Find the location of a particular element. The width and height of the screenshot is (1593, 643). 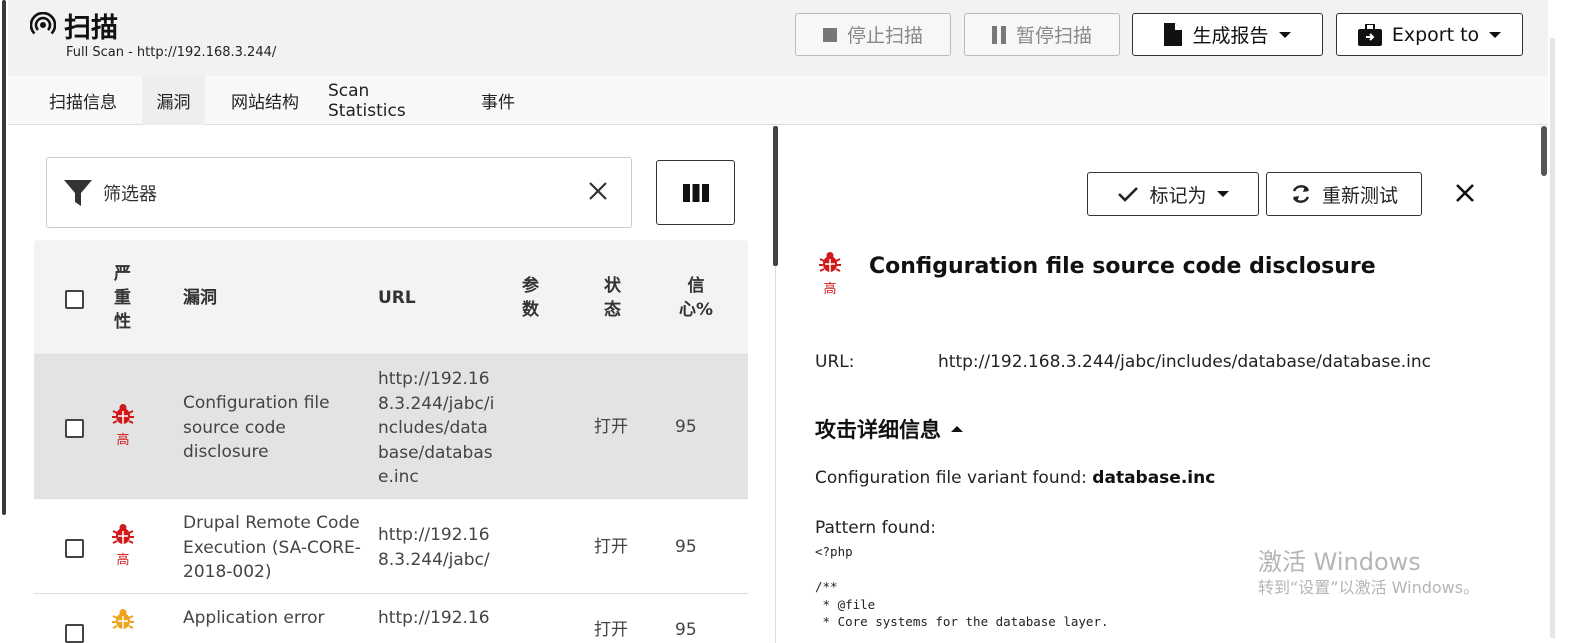

windows-activation-watermark-hint: 转到“设置”以激活 Windows。 is located at coordinates (1369, 587).